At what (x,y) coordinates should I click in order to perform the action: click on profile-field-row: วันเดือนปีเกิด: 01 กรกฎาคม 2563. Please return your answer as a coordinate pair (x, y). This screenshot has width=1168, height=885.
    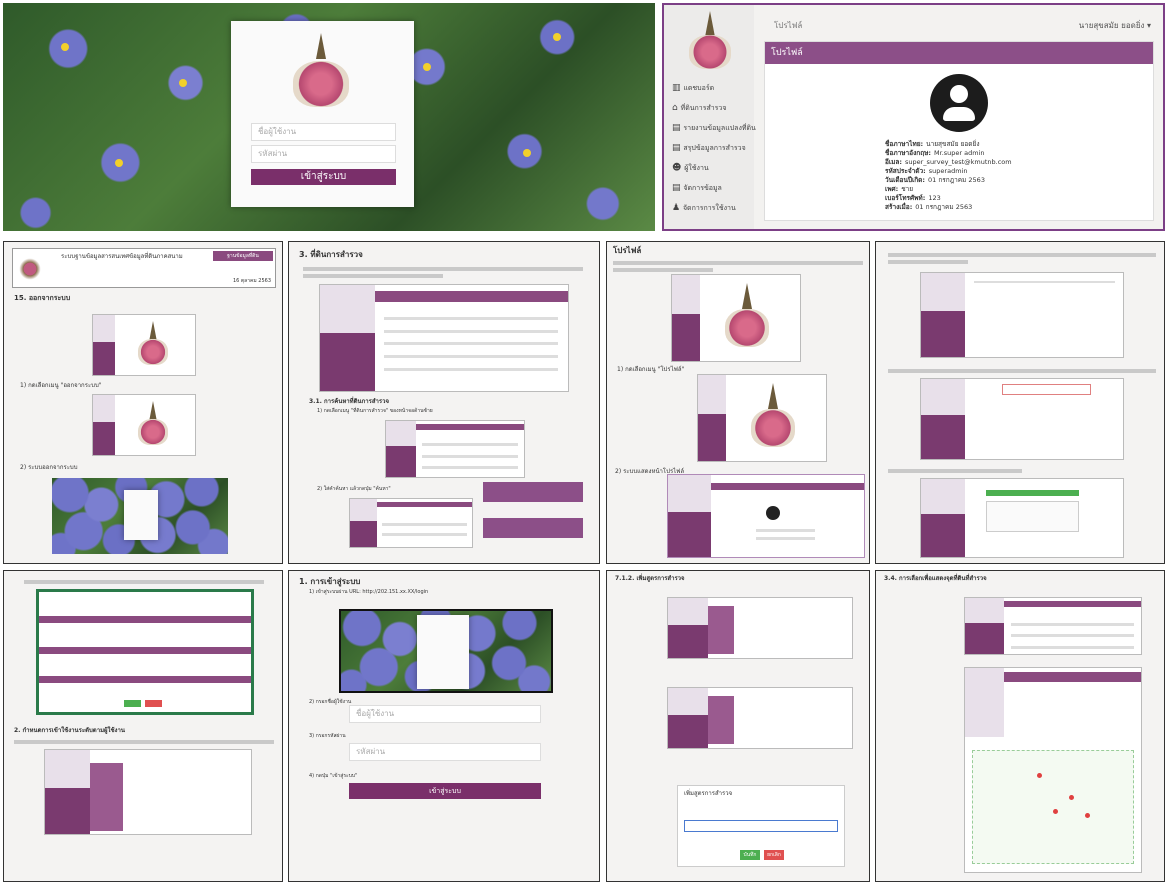
    Looking at the image, I should click on (1015, 180).